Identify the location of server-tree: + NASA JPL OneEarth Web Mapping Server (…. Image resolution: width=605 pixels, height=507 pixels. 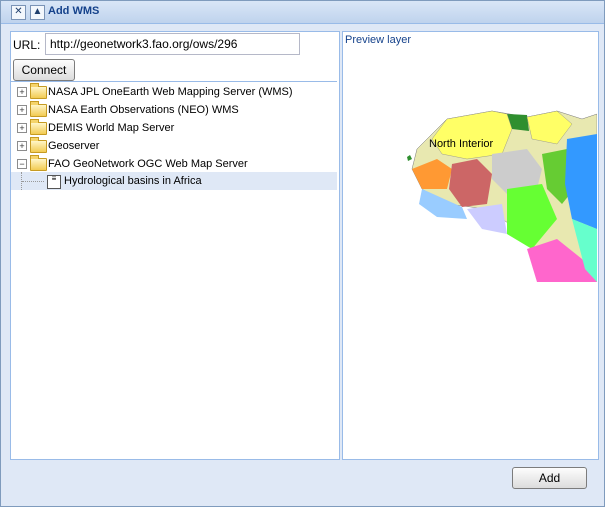
(174, 135).